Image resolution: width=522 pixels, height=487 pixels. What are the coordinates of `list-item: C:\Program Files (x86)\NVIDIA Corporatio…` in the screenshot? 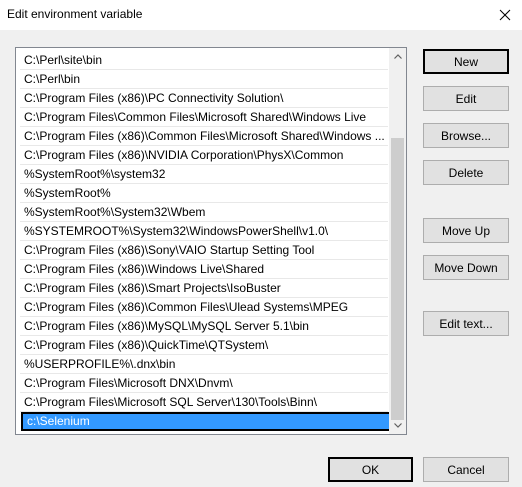 It's located at (204, 155).